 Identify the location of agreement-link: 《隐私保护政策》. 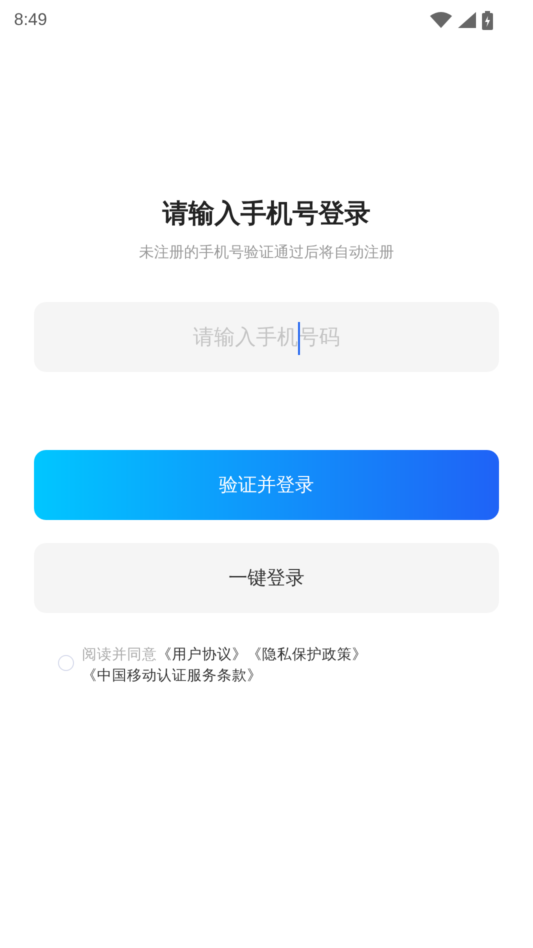
(307, 655).